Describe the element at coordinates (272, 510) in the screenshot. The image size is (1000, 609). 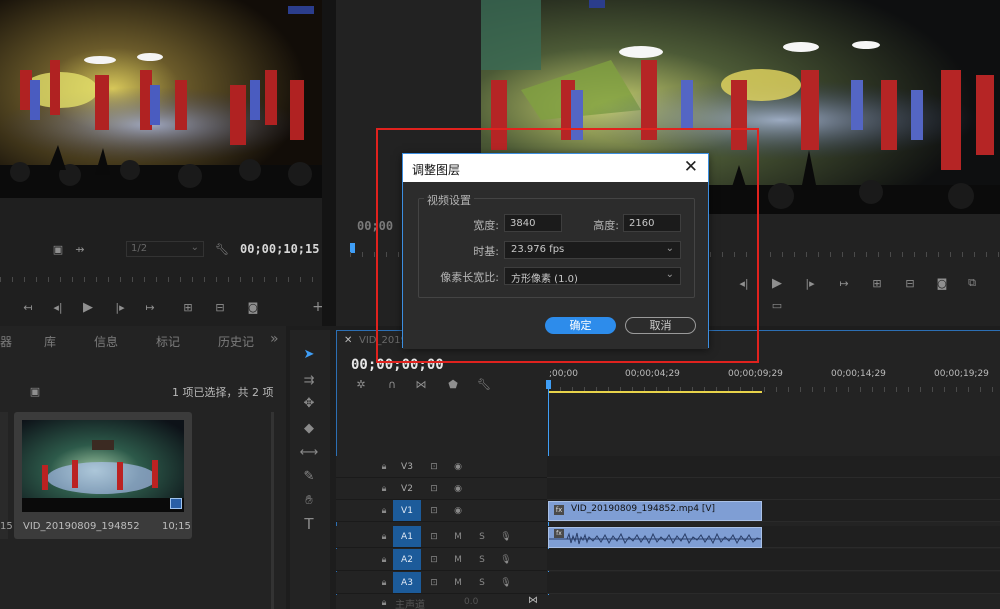
I see `project-scrollbar` at that location.